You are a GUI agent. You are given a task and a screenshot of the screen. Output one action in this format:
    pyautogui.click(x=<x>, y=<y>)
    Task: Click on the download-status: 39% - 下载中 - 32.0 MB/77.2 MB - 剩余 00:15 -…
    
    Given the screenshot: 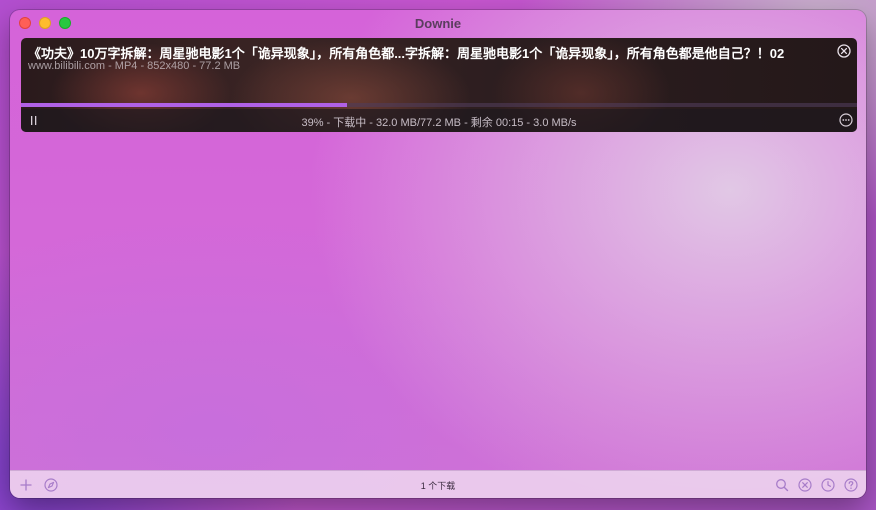 What is the action you would take?
    pyautogui.click(x=439, y=123)
    